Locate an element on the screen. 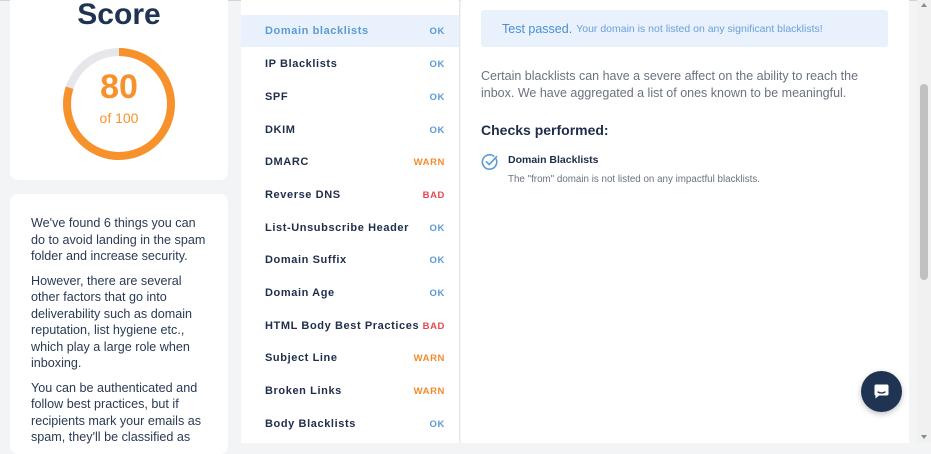  score-max-label: of 100 is located at coordinates (119, 118).